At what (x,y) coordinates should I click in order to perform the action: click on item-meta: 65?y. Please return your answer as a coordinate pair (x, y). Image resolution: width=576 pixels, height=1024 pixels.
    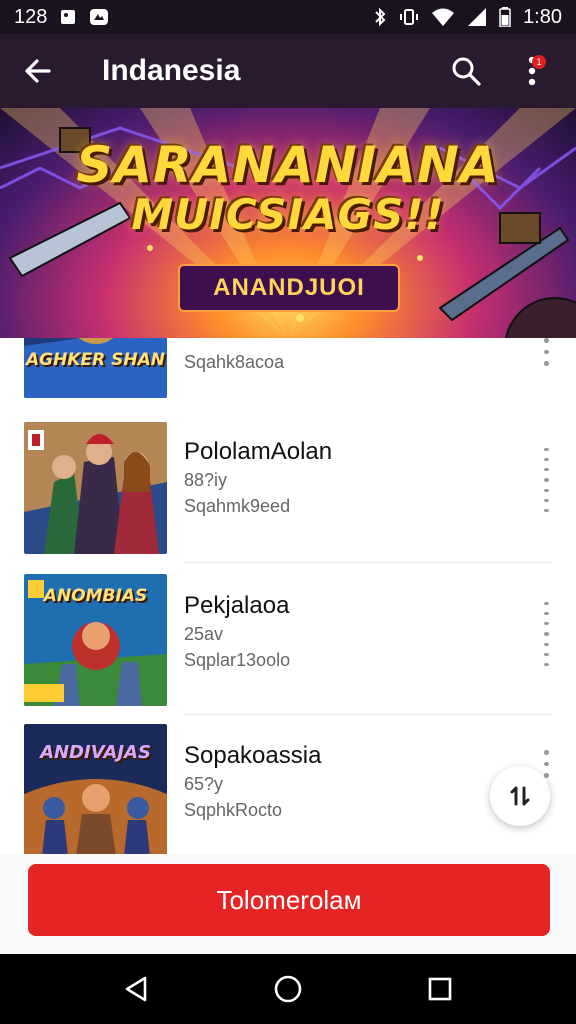
    Looking at the image, I should click on (204, 784).